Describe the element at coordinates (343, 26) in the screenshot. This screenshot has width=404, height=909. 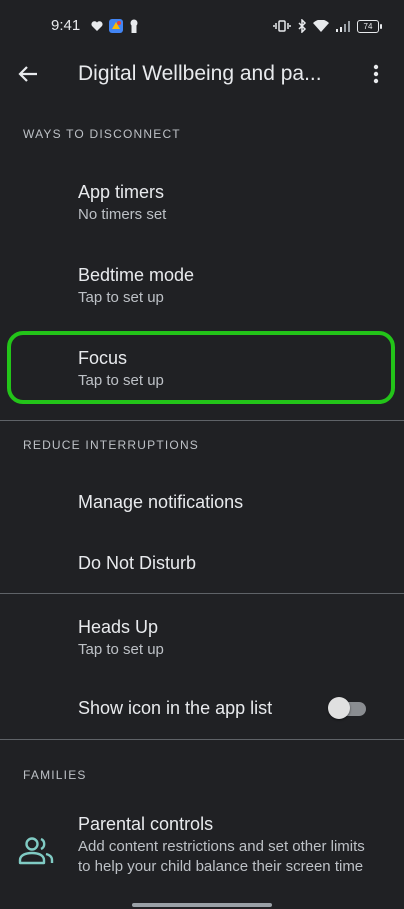
I see `signal-icon` at that location.